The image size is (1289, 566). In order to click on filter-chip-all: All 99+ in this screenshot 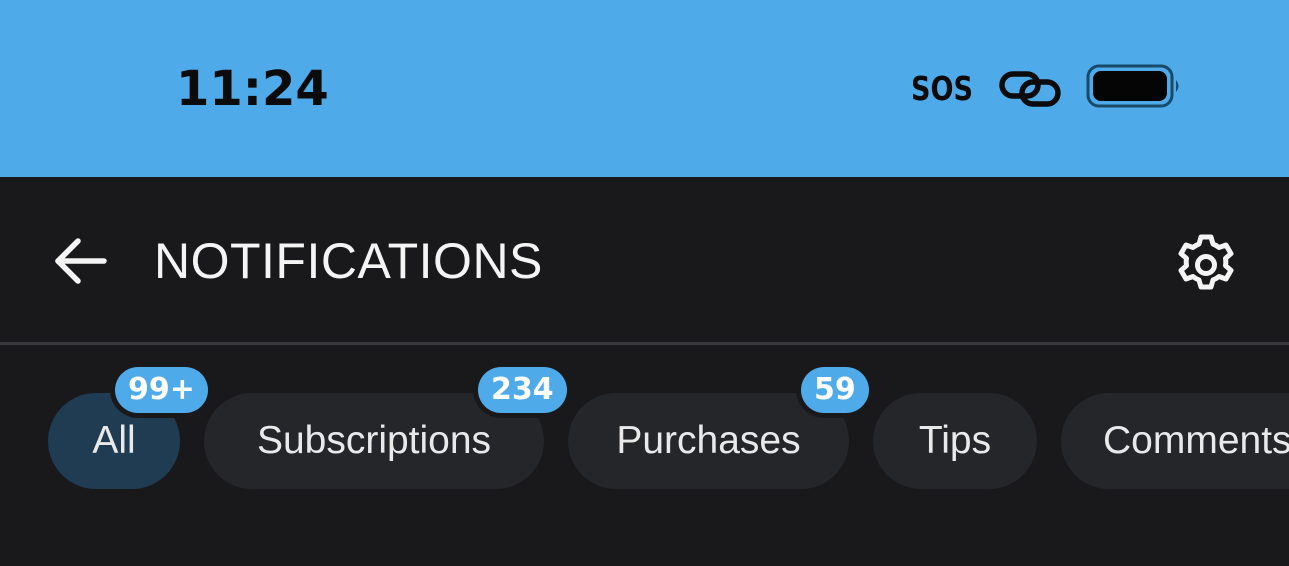, I will do `click(128, 428)`.